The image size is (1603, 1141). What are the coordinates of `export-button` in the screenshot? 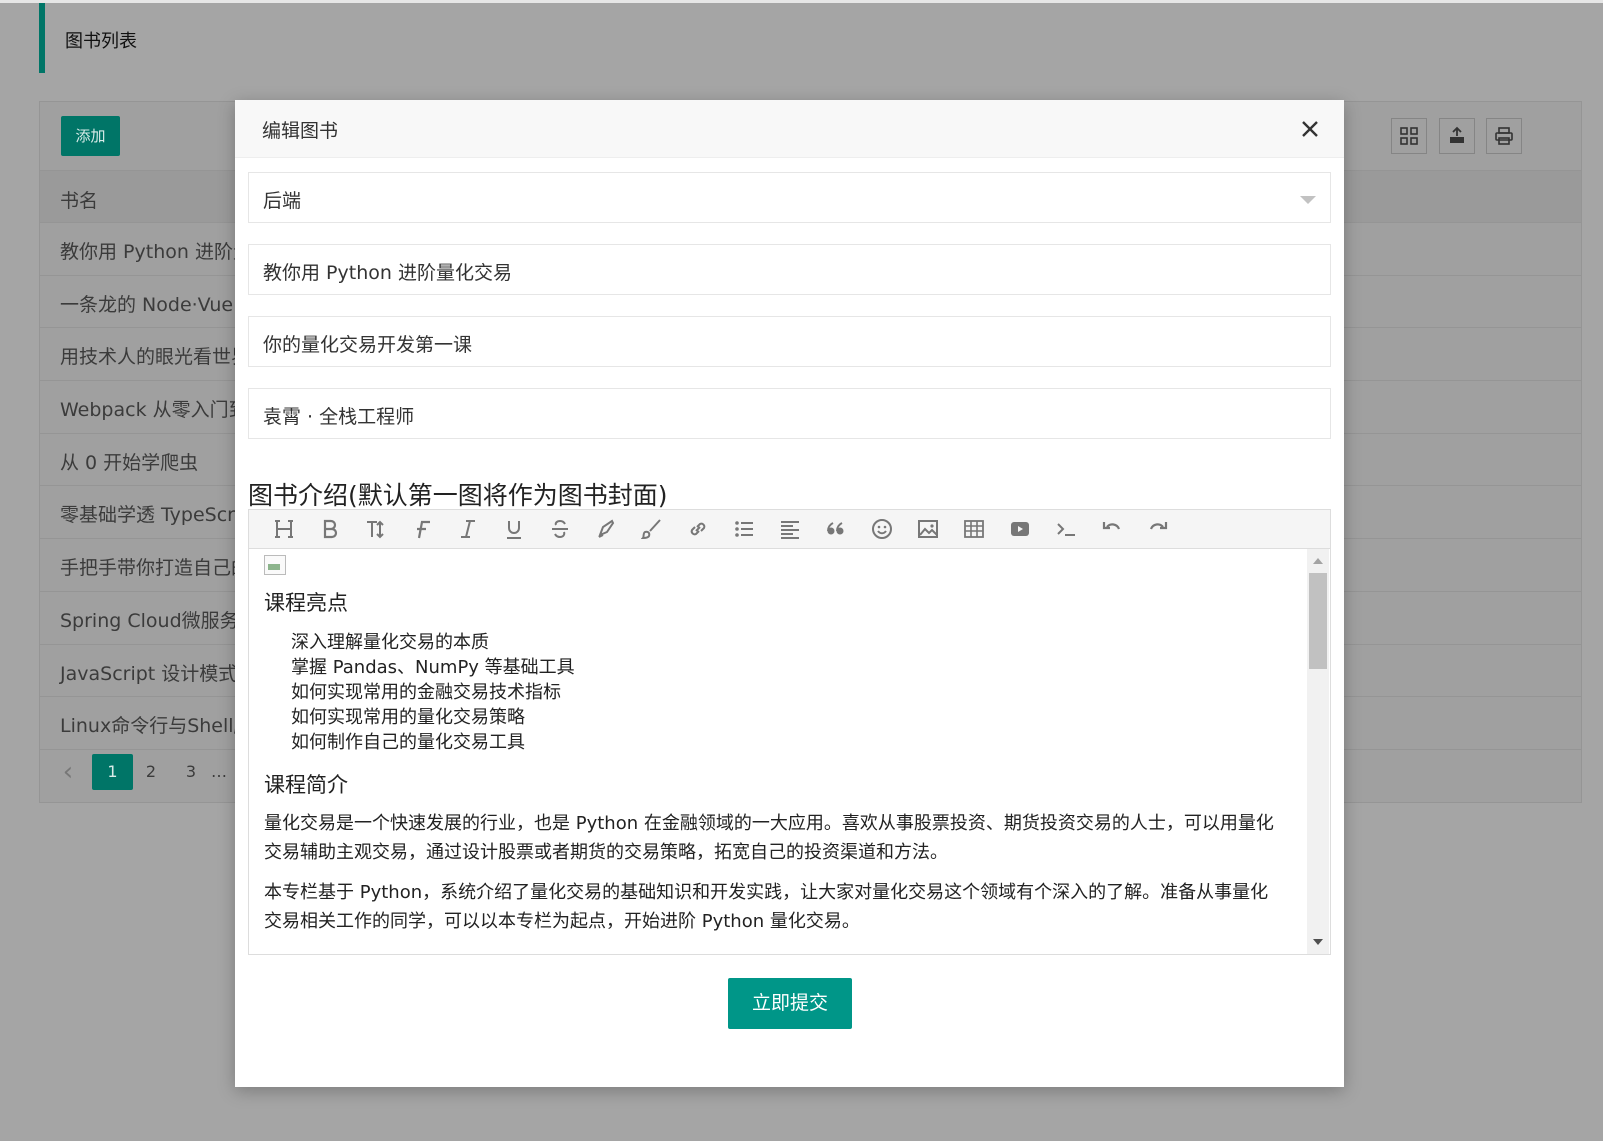 It's located at (1457, 136).